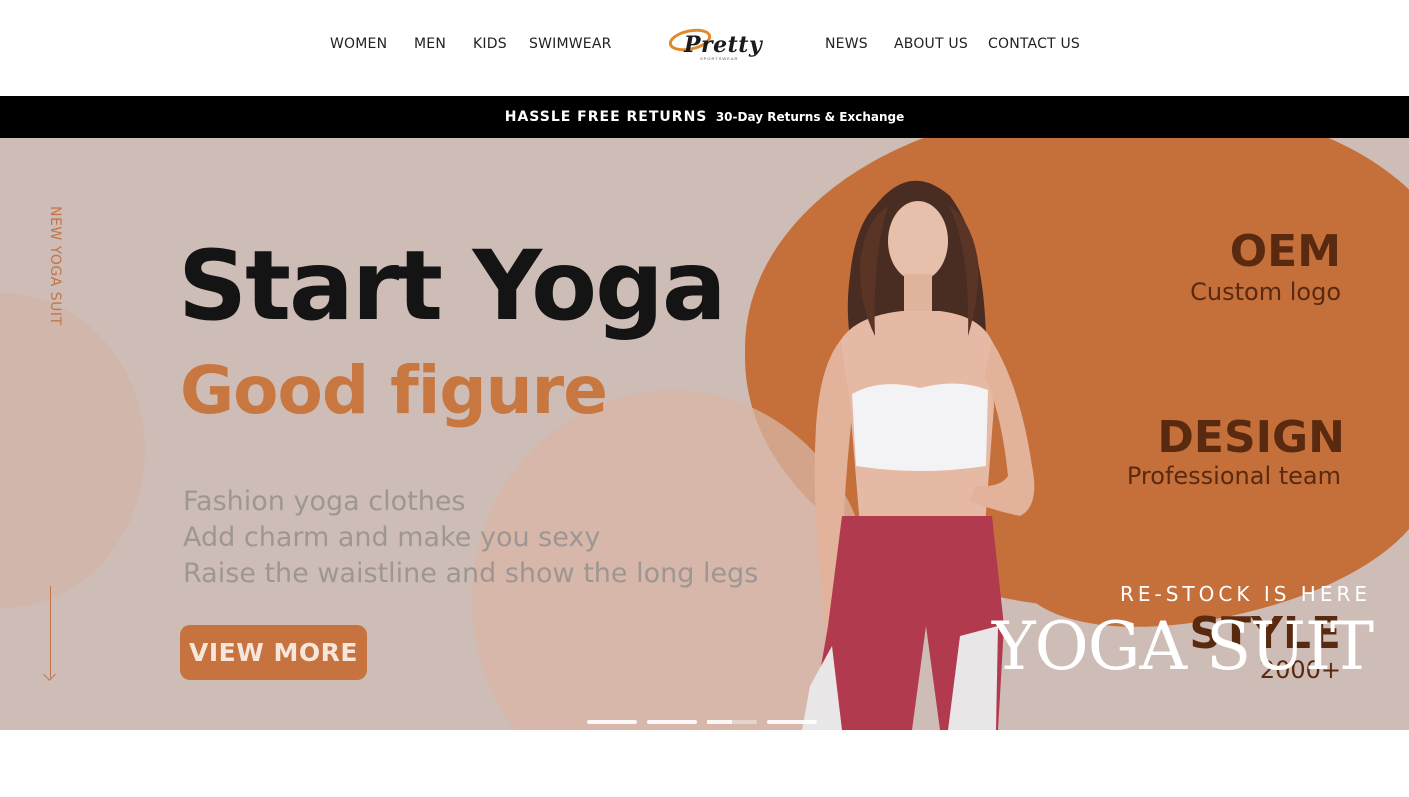 The width and height of the screenshot is (1409, 797). Describe the element at coordinates (273, 652) in the screenshot. I see `view-more-button: VIEW MORE` at that location.